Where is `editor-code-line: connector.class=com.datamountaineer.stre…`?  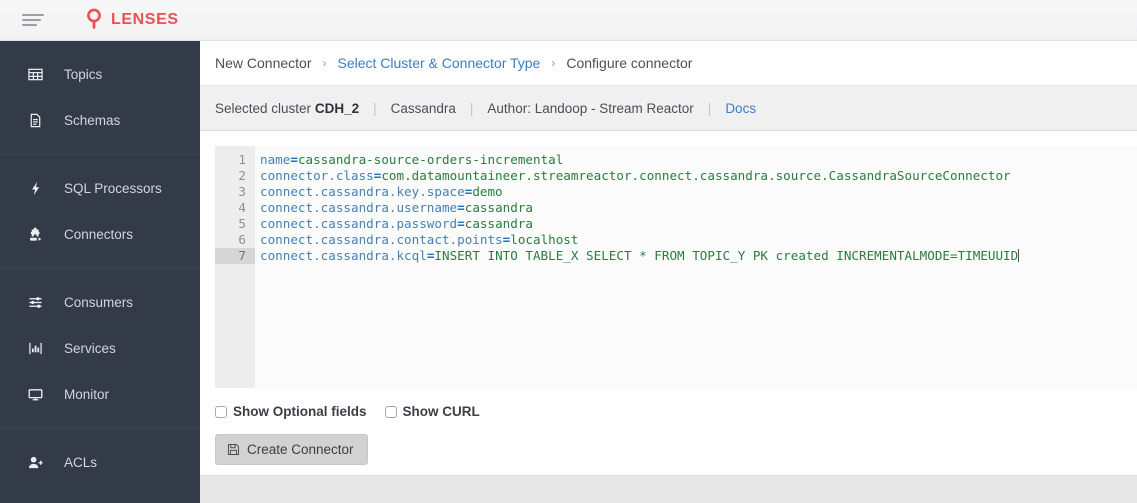
editor-code-line: connector.class=com.datamountaineer.stre… is located at coordinates (698, 176).